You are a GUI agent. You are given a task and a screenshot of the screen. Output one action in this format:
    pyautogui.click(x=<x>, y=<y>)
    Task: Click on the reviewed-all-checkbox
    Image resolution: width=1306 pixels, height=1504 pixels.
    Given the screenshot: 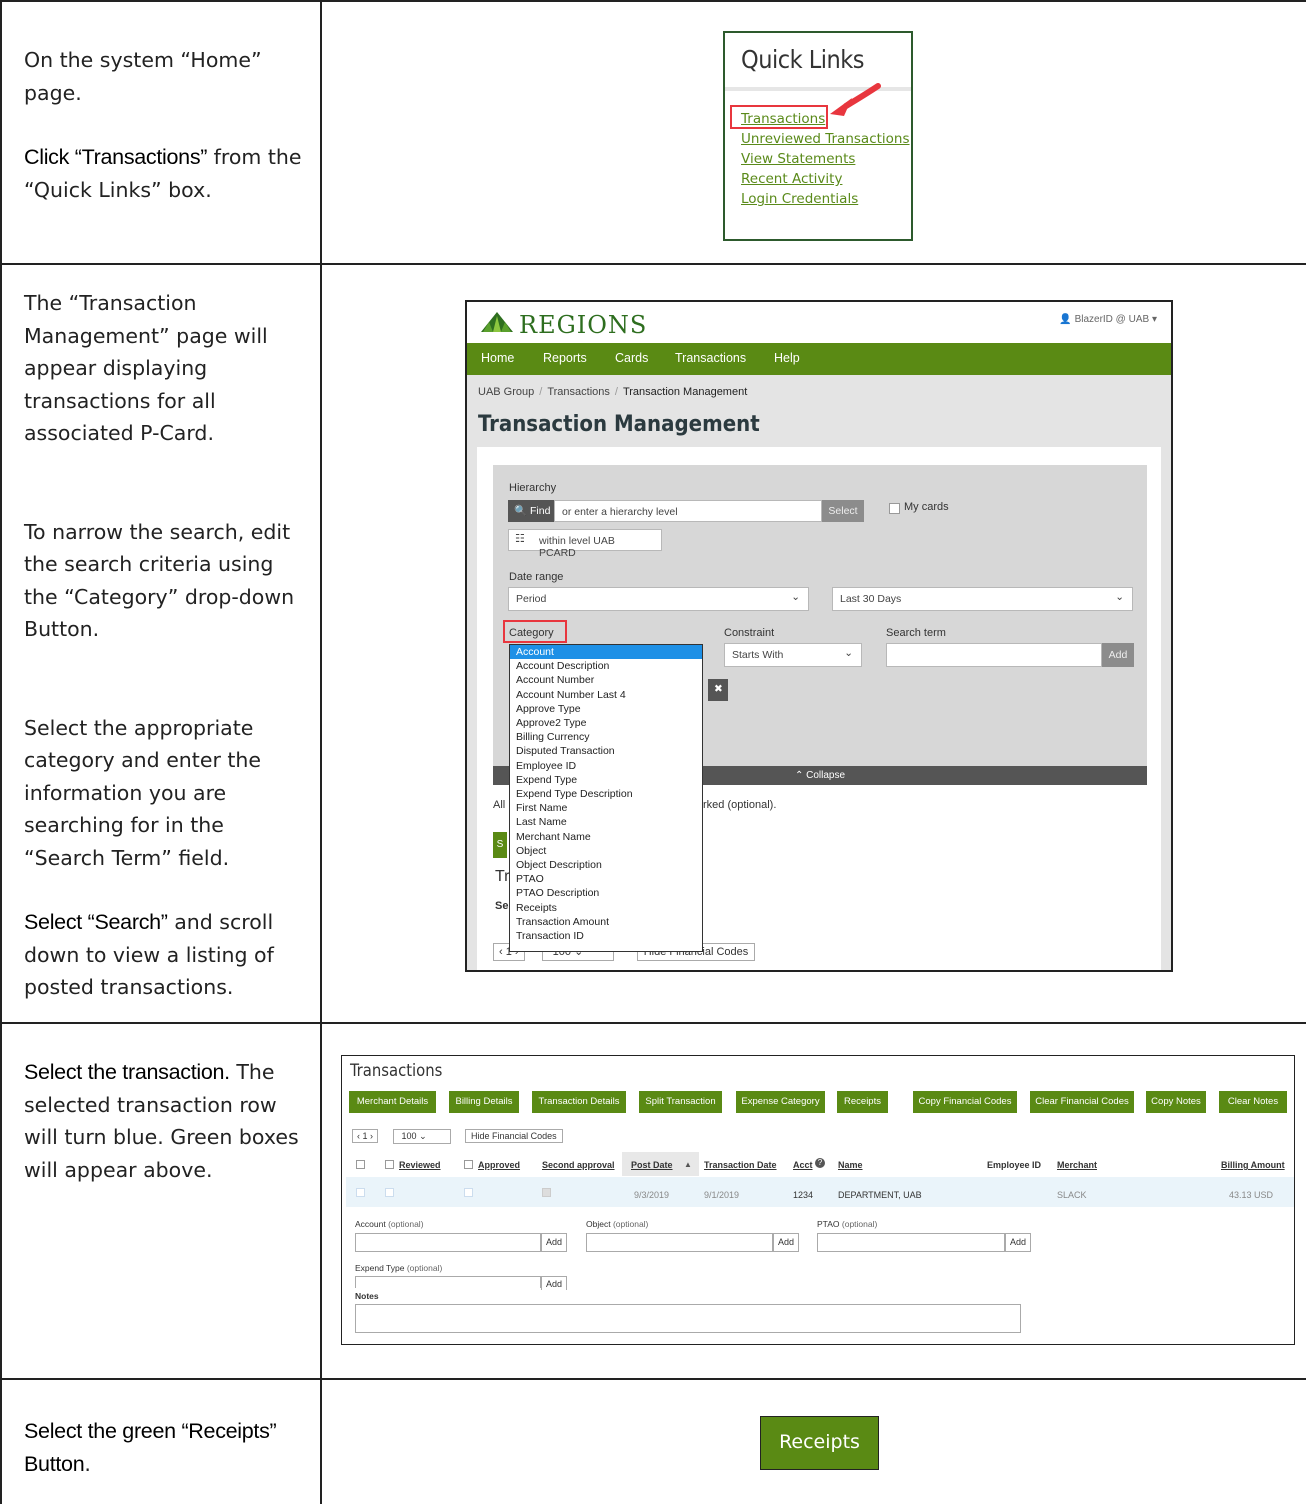 What is the action you would take?
    pyautogui.click(x=389, y=1164)
    